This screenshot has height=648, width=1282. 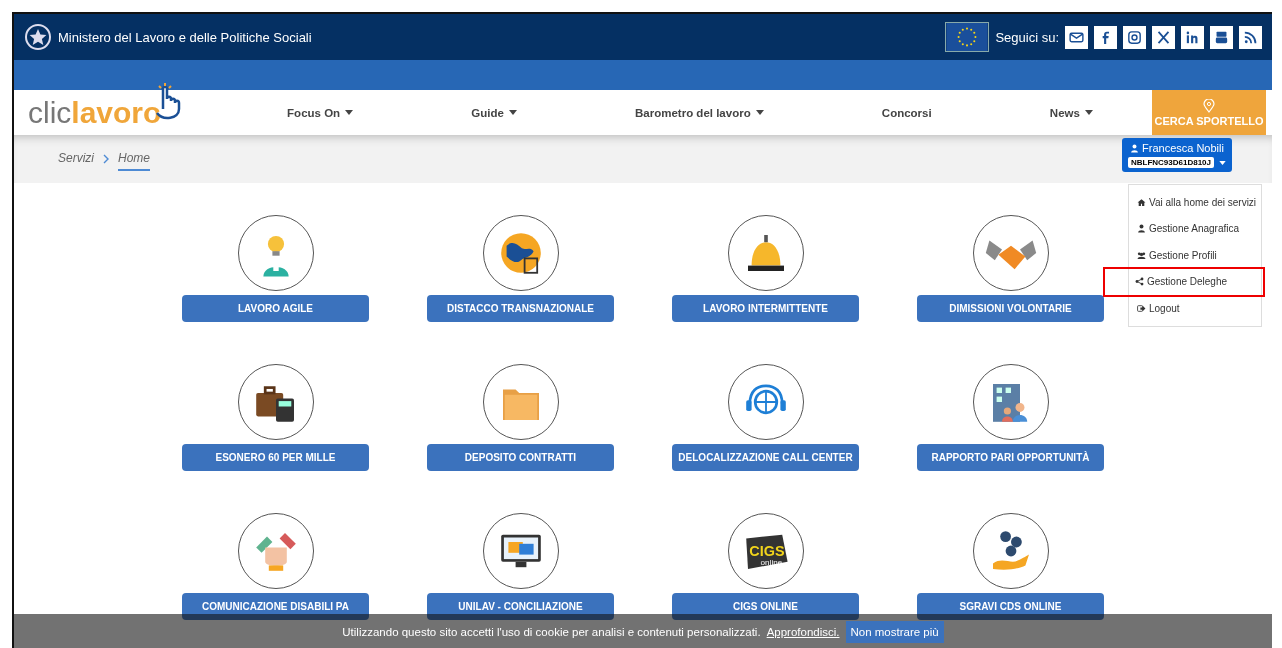 I want to click on linkedin-icon, so click(x=1192, y=37).